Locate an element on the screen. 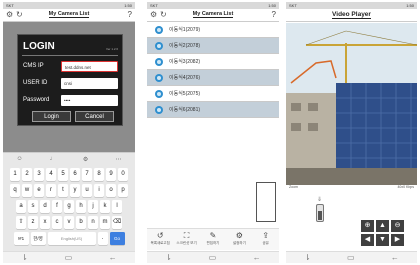 The width and height of the screenshot is (420, 265). ptz-controls: ⇓ ⊕ ▲ ⊖ ◀ ▼ ▶ is located at coordinates (351, 221).